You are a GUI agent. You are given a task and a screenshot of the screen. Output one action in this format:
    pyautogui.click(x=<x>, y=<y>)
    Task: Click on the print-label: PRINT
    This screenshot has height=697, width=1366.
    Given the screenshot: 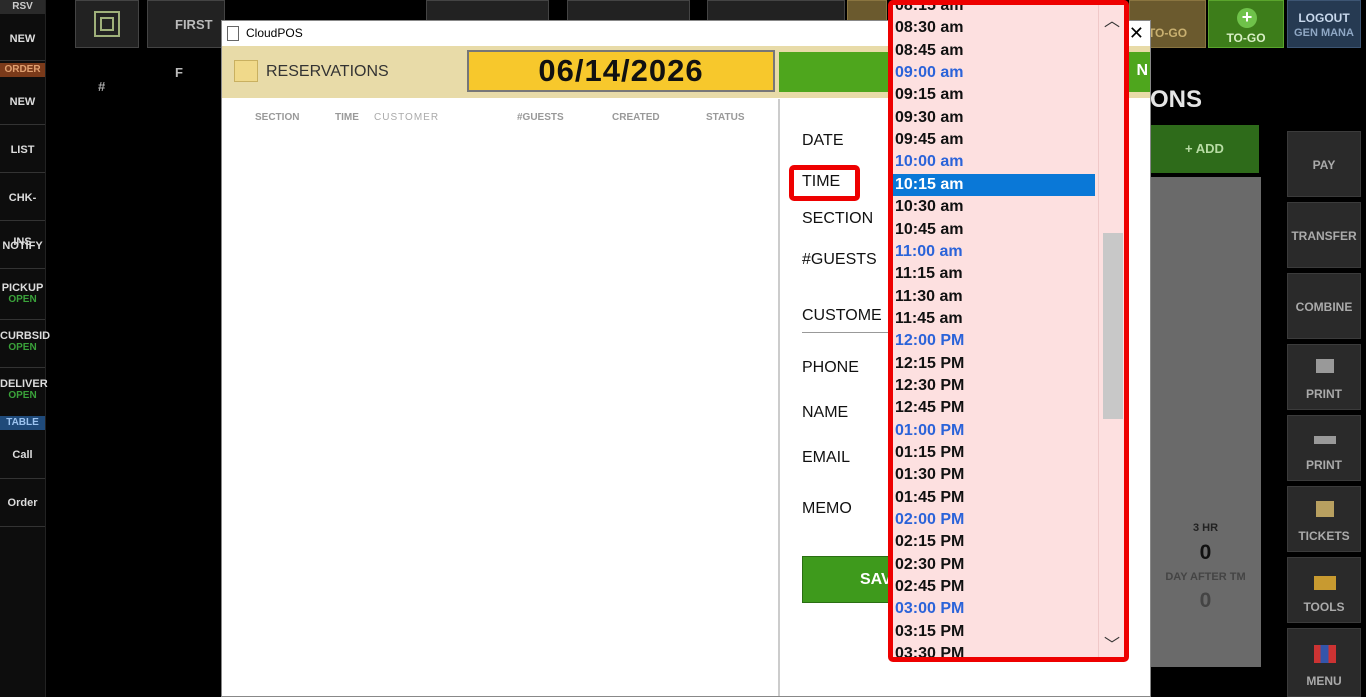 What is the action you would take?
    pyautogui.click(x=1324, y=394)
    